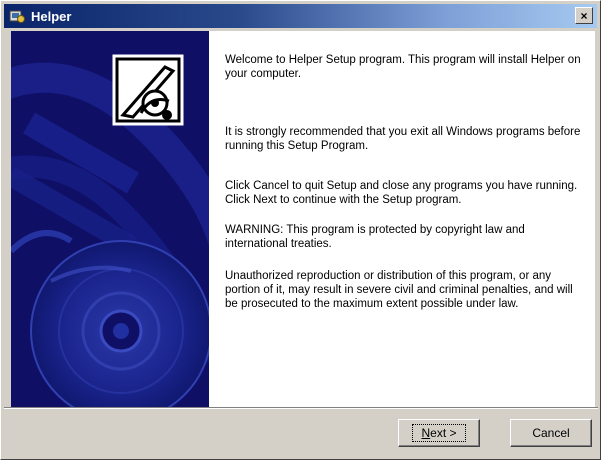 Image resolution: width=601 pixels, height=460 pixels. I want to click on setup-wizard-logo, so click(148, 90).